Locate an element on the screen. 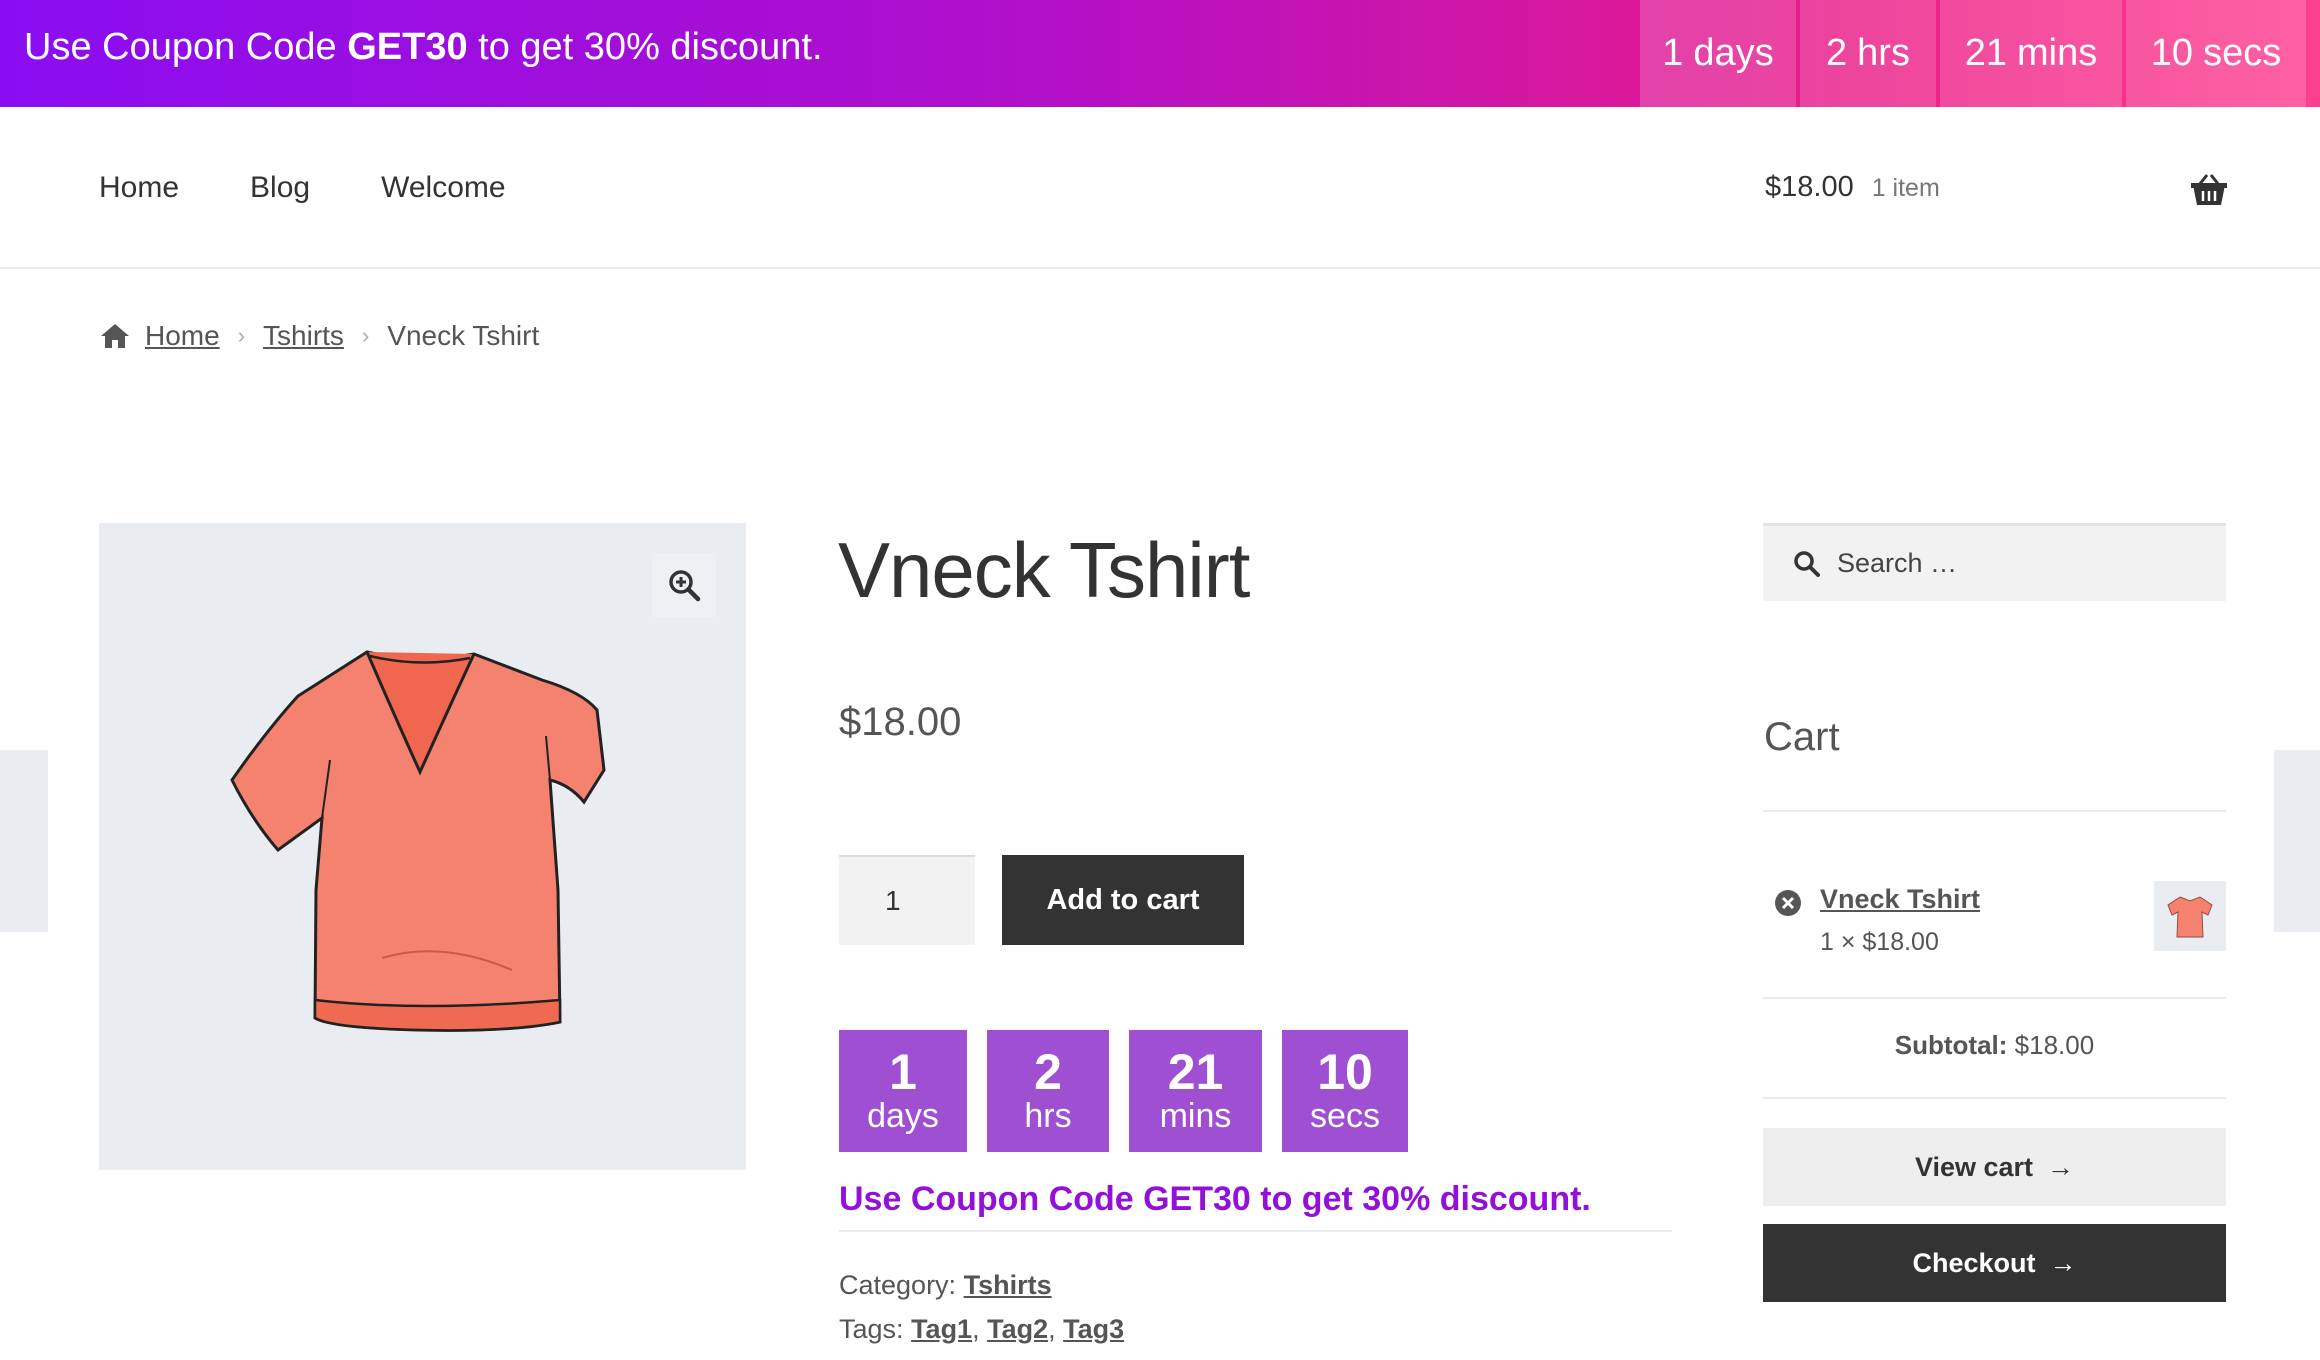  nav-item-home: Home is located at coordinates (139, 188).